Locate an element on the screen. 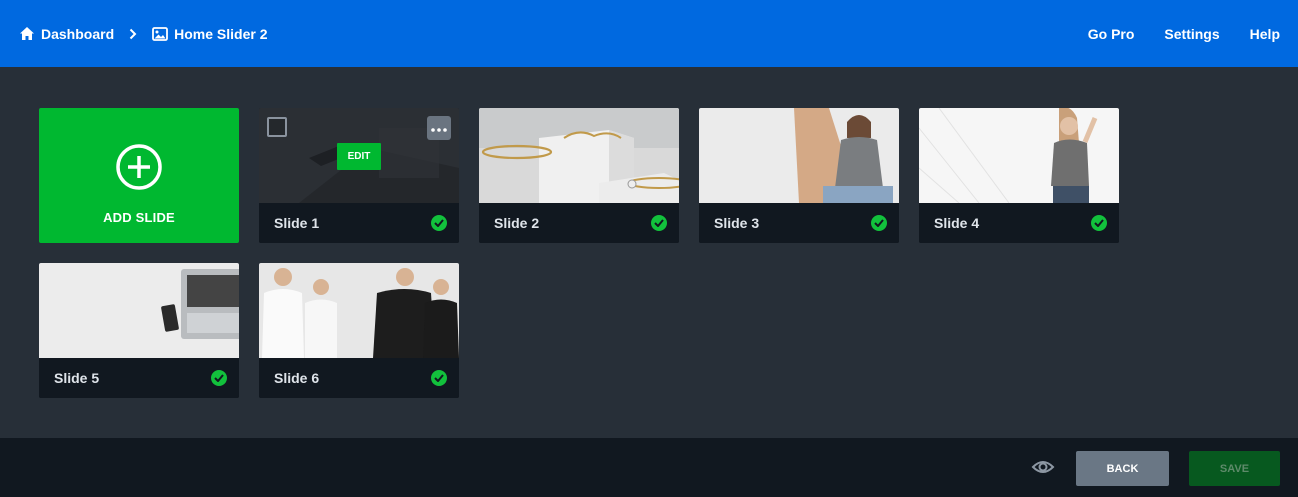  slide-label: Slide 2 is located at coordinates (517, 223).